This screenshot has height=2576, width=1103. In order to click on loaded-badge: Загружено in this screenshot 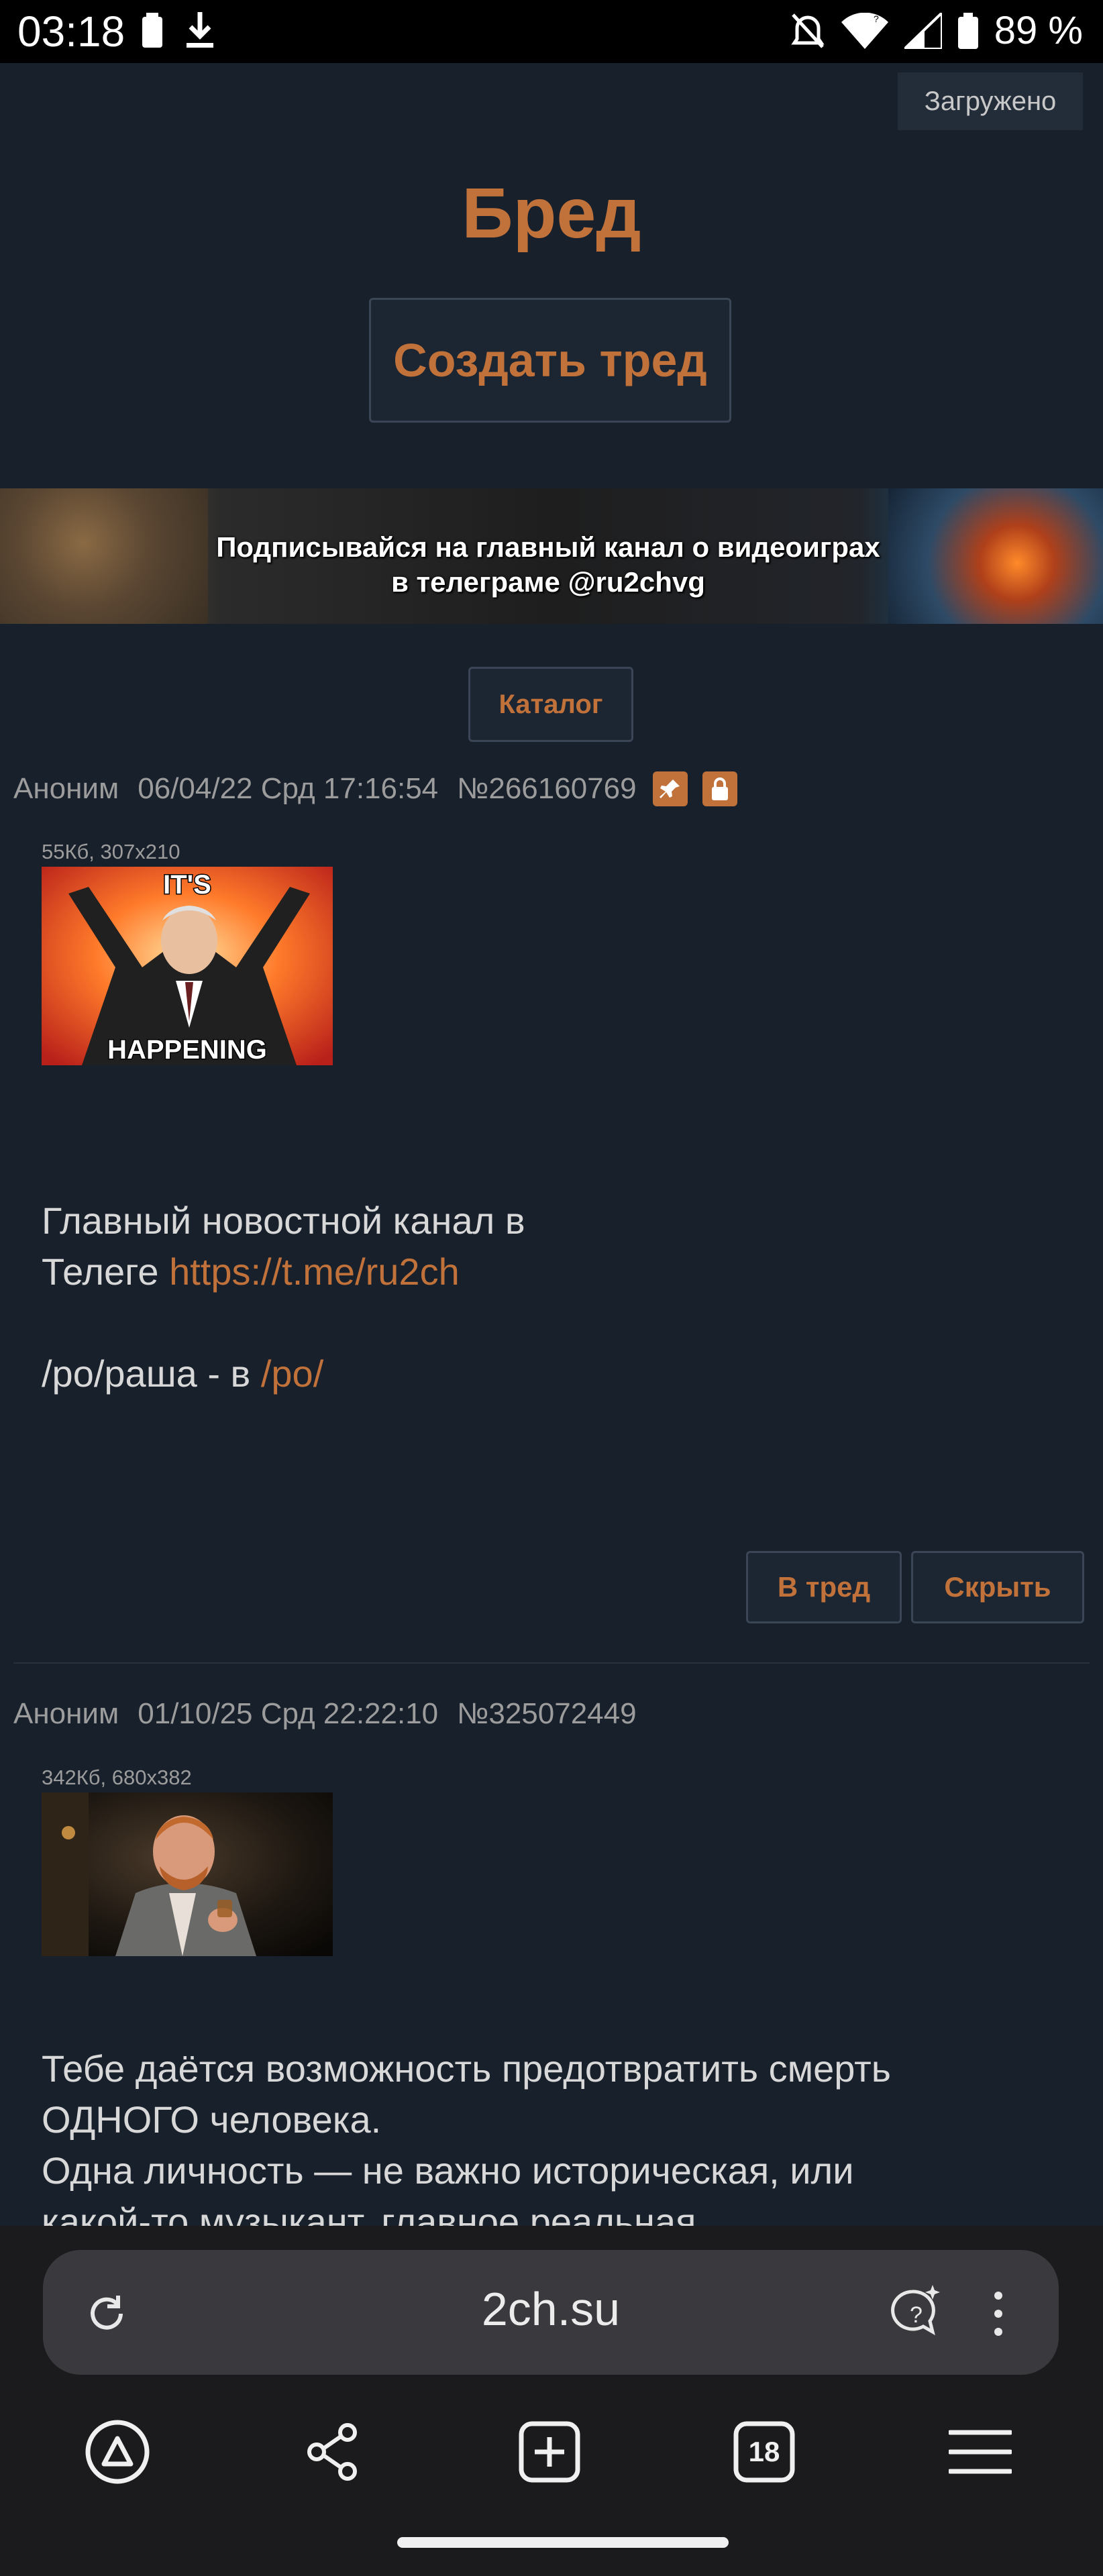, I will do `click(990, 101)`.